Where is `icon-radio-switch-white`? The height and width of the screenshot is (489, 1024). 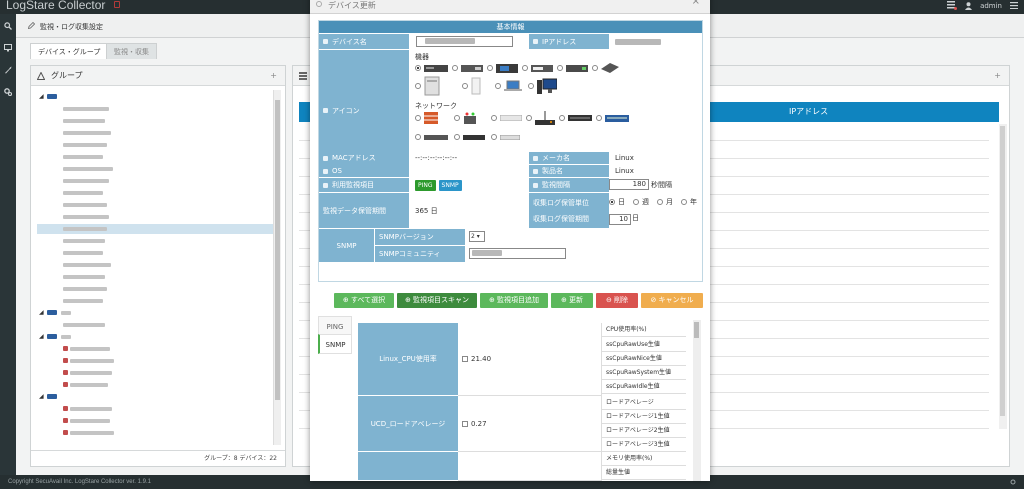 icon-radio-switch-white is located at coordinates (494, 118).